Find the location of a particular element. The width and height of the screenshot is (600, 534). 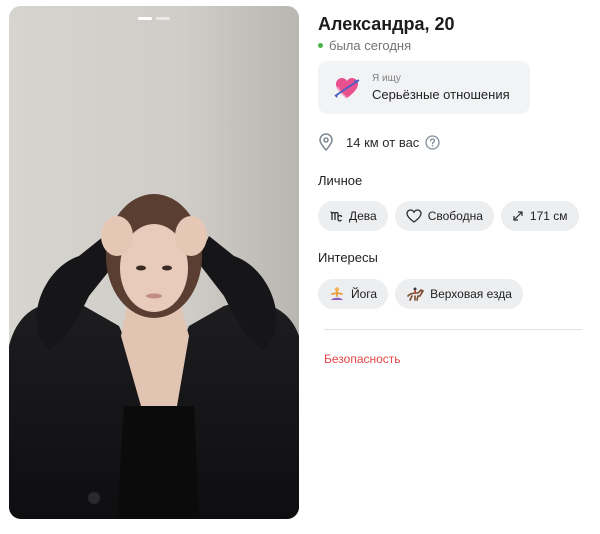

distance-row: 14 км от вас is located at coordinates (379, 142).